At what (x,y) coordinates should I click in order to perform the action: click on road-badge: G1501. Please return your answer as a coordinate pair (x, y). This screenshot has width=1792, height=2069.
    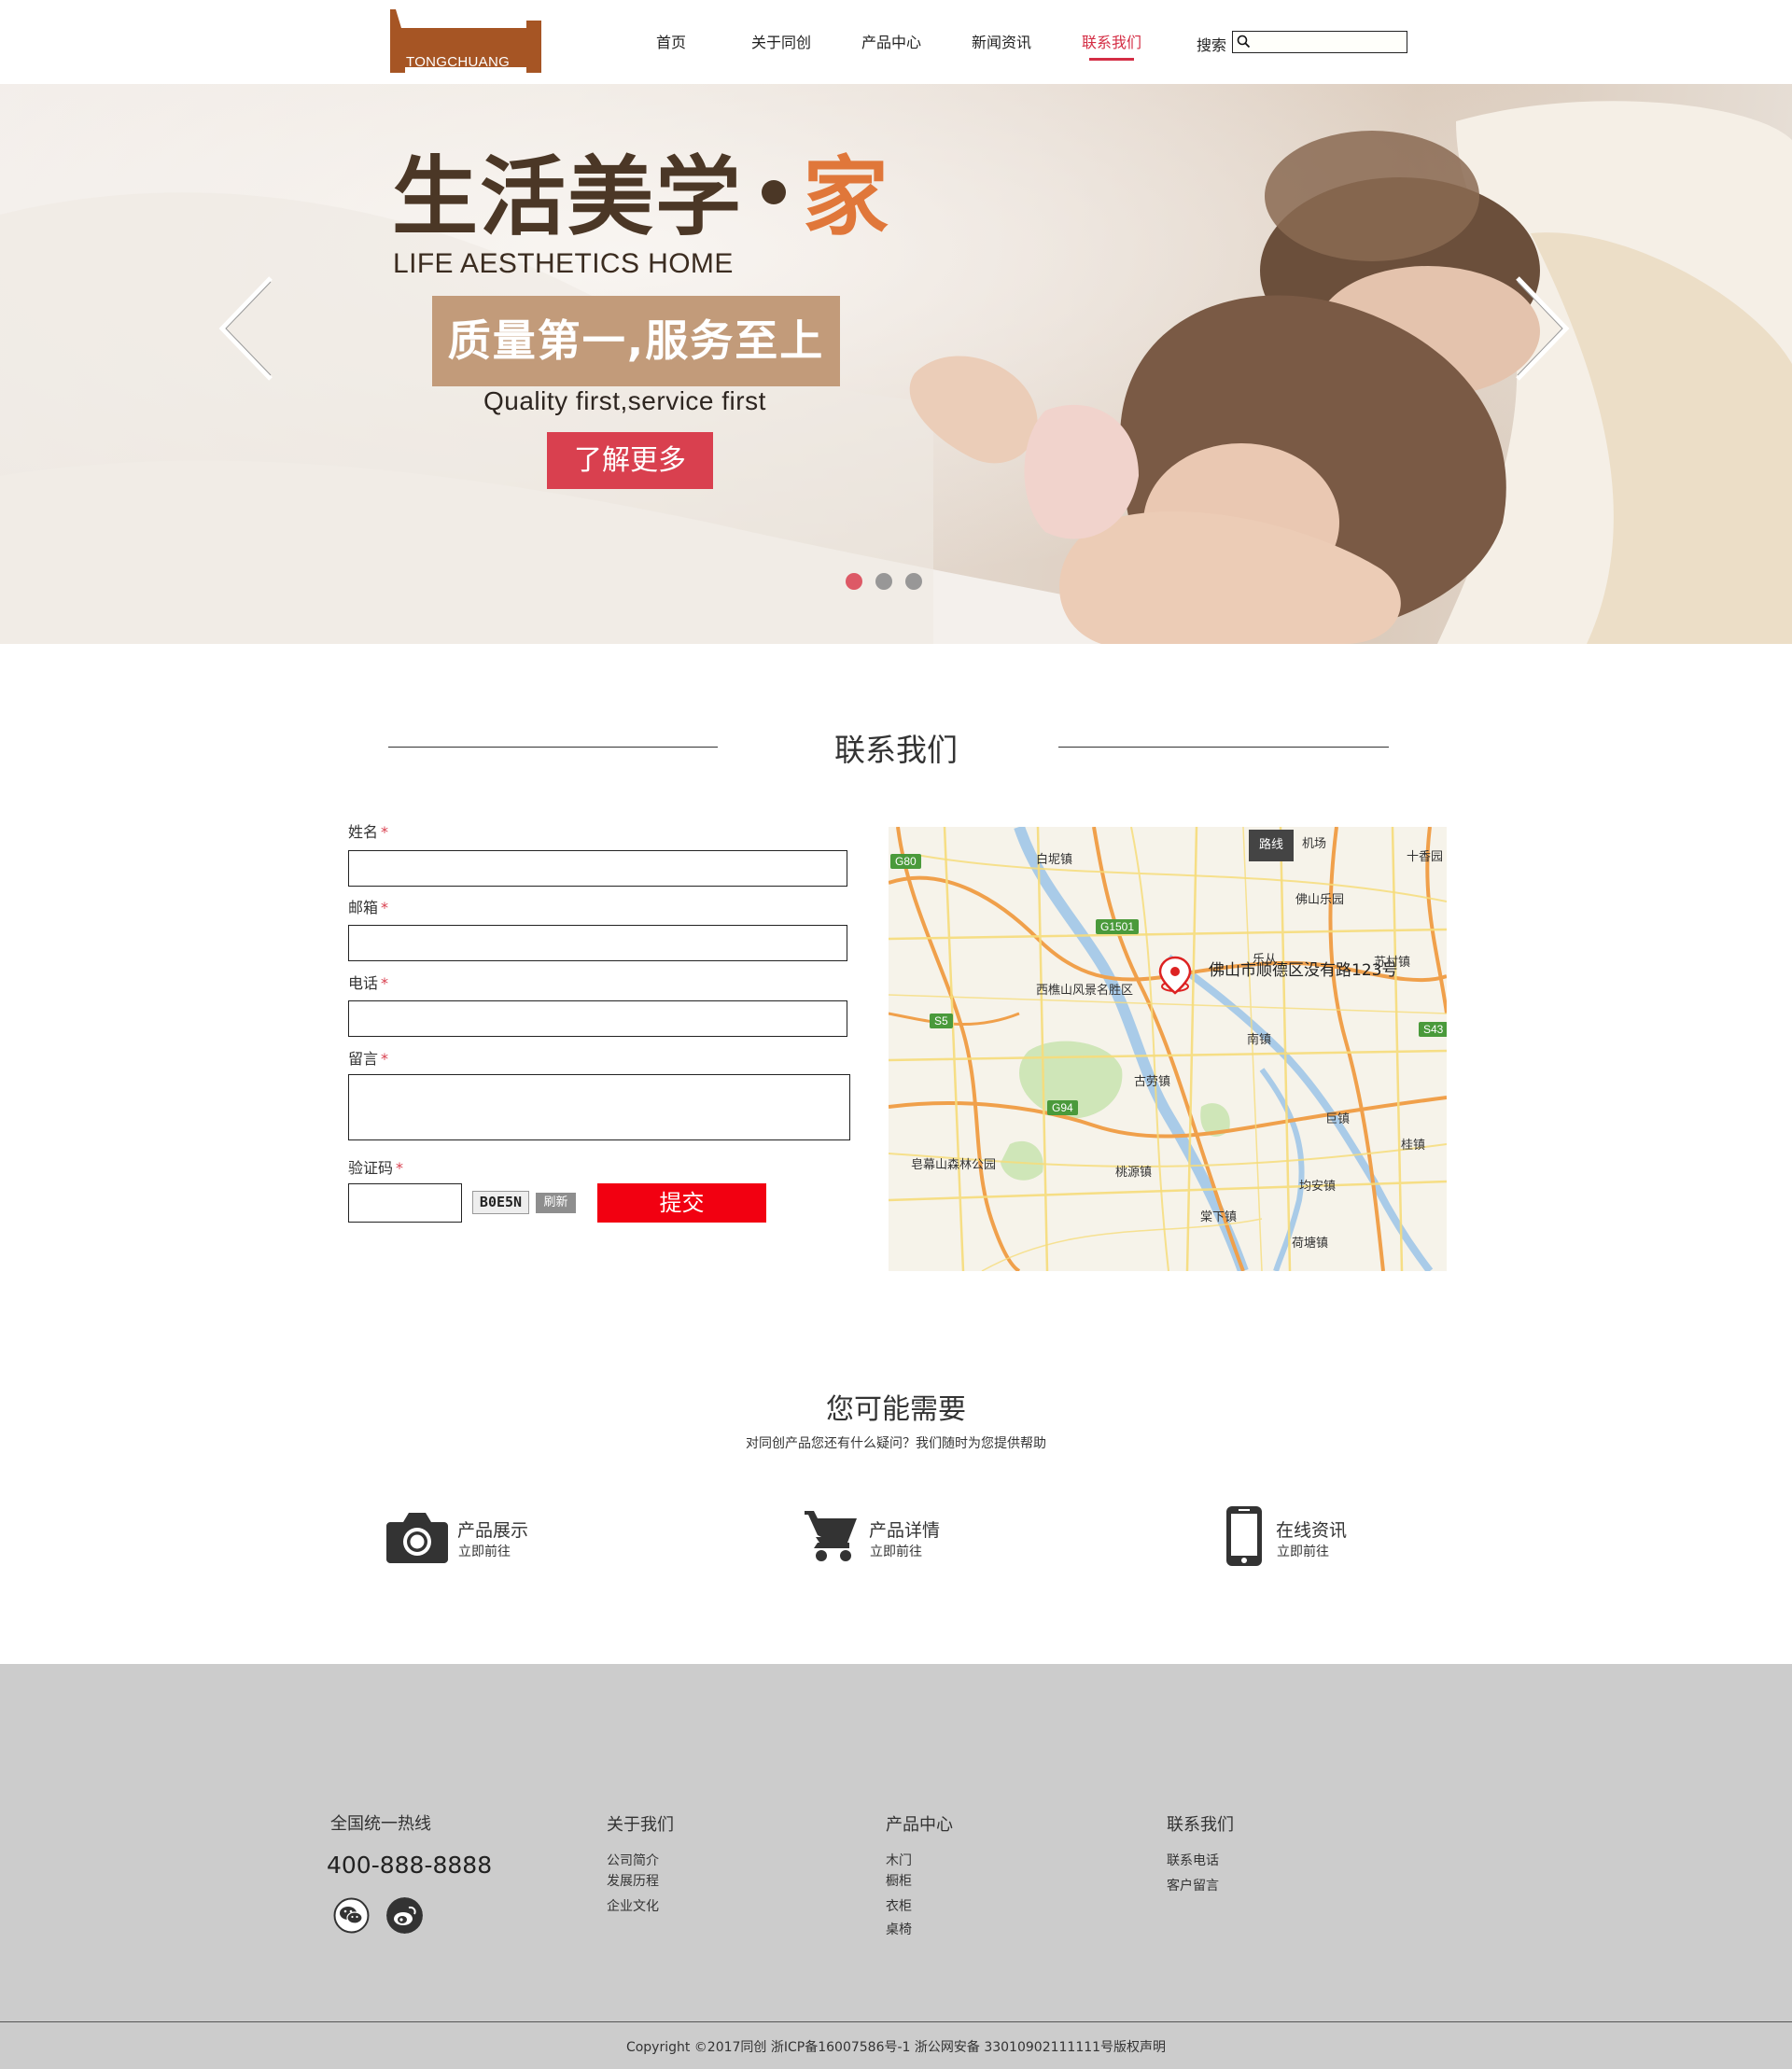
    Looking at the image, I should click on (1118, 926).